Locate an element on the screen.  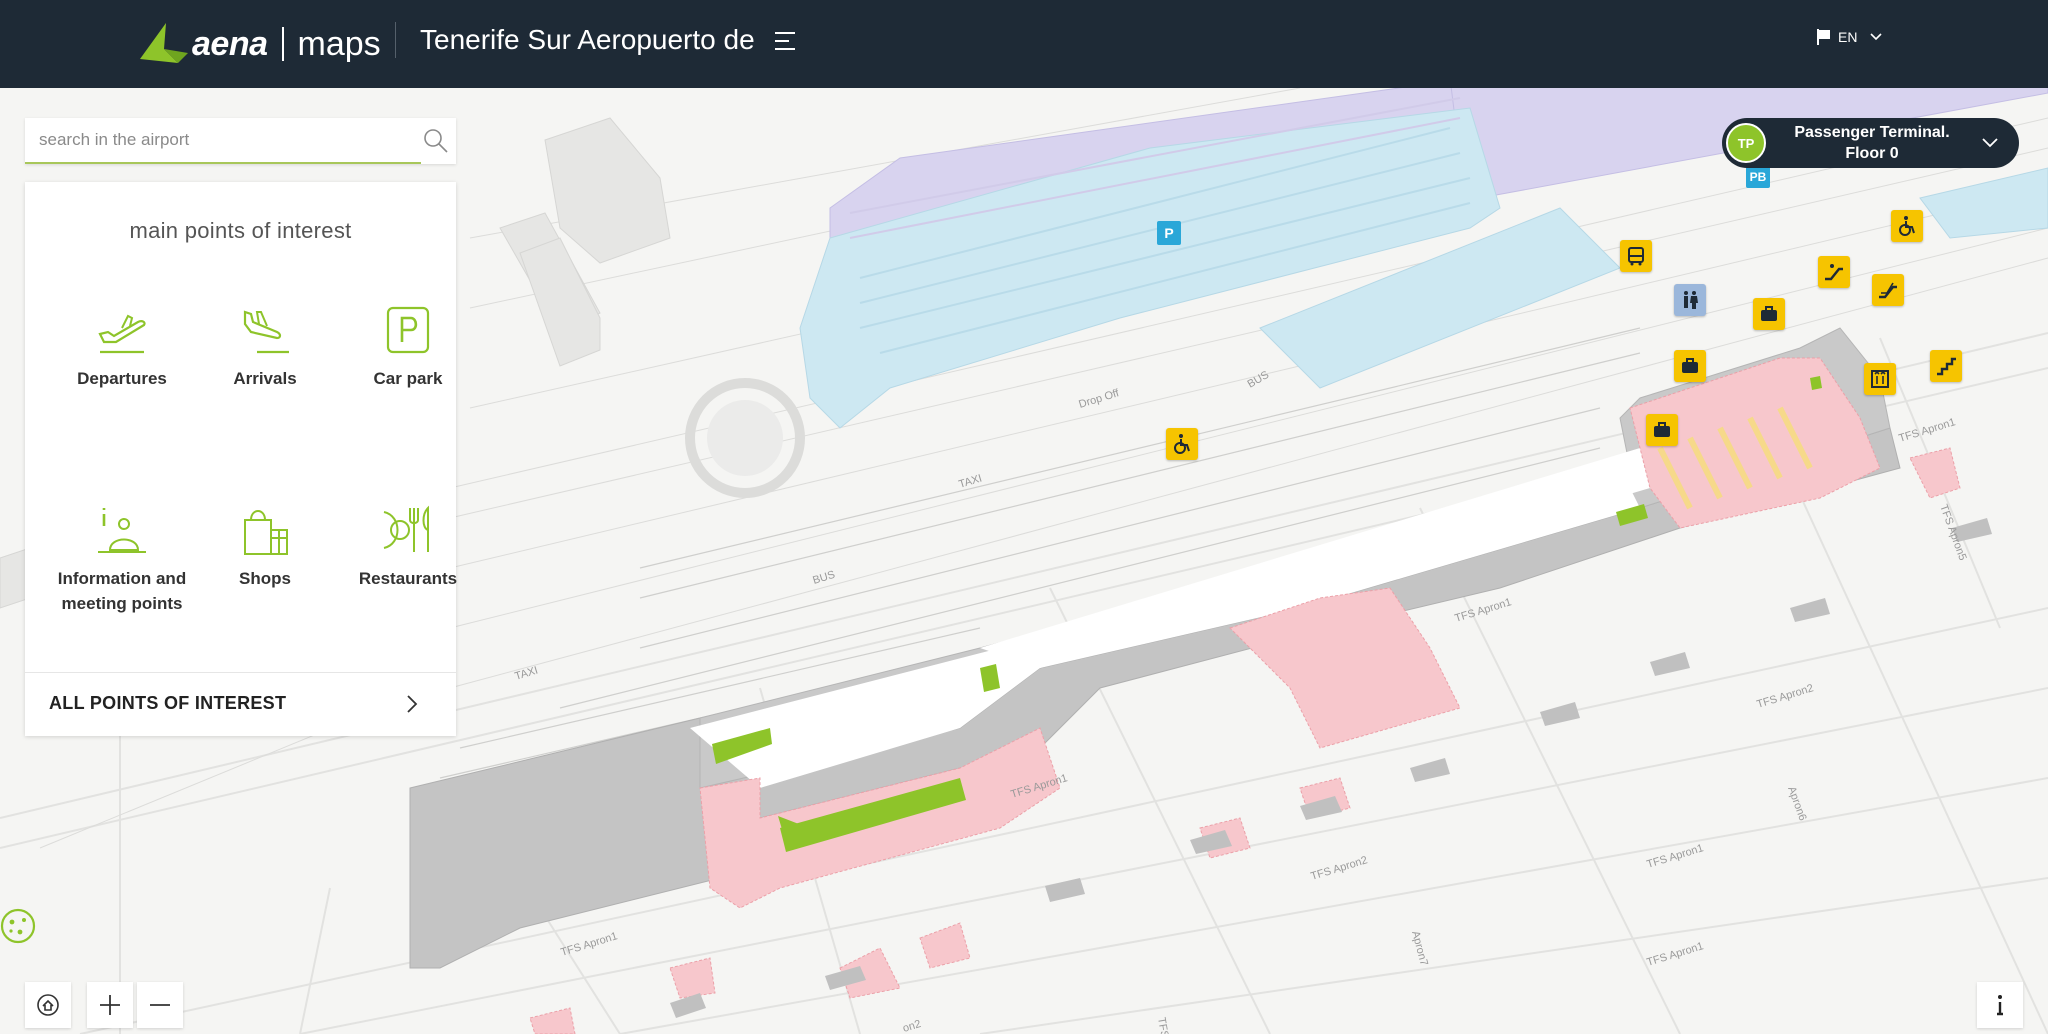
cookie-settings-icon is located at coordinates (20, 926).